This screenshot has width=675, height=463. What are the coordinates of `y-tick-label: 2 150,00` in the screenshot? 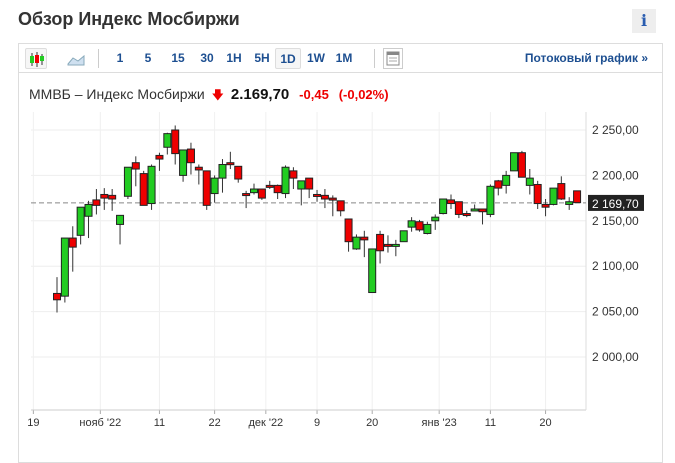 It's located at (615, 221).